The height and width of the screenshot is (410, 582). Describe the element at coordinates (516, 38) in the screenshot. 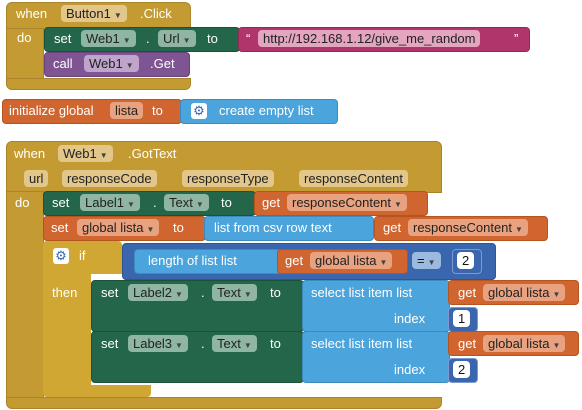

I see `quote-close: ”` at that location.